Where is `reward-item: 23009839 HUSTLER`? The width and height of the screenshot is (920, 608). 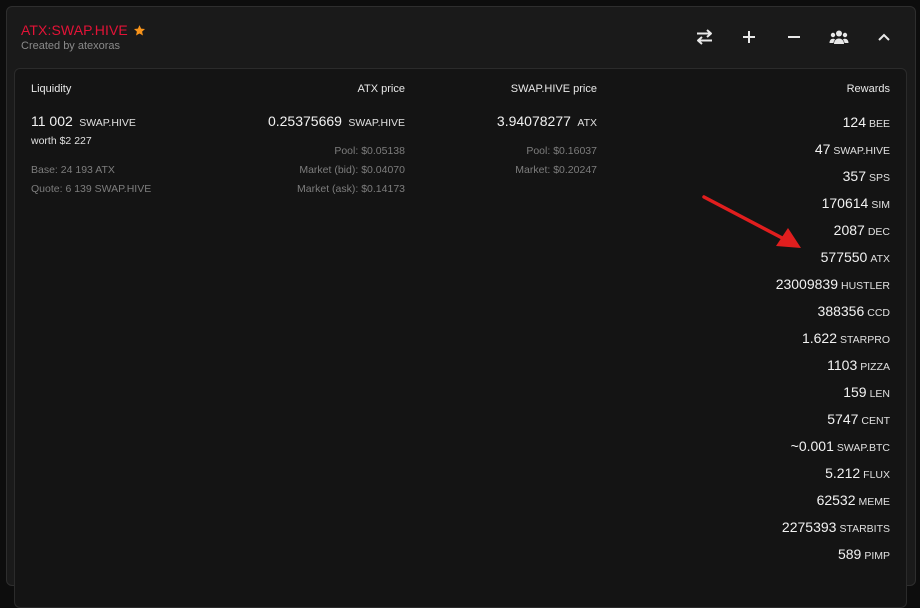
reward-item: 23009839 HUSTLER is located at coordinates (833, 284).